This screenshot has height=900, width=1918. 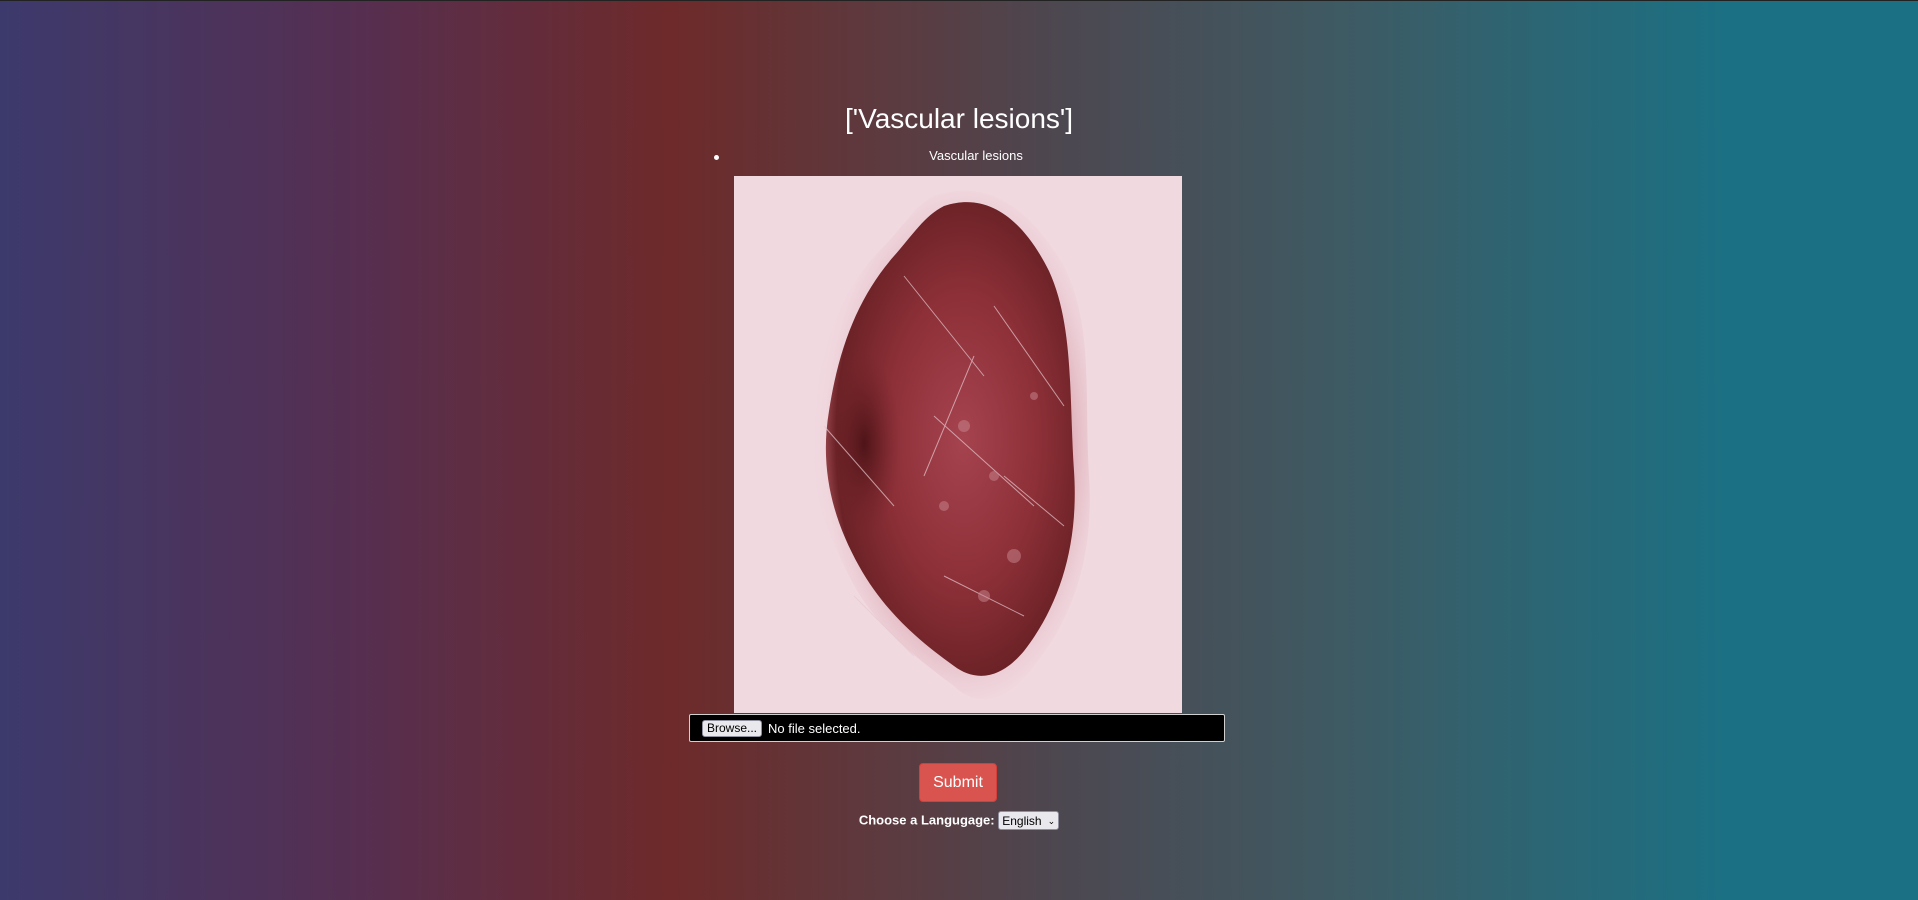 I want to click on language-select: English ⌄, so click(x=1029, y=821).